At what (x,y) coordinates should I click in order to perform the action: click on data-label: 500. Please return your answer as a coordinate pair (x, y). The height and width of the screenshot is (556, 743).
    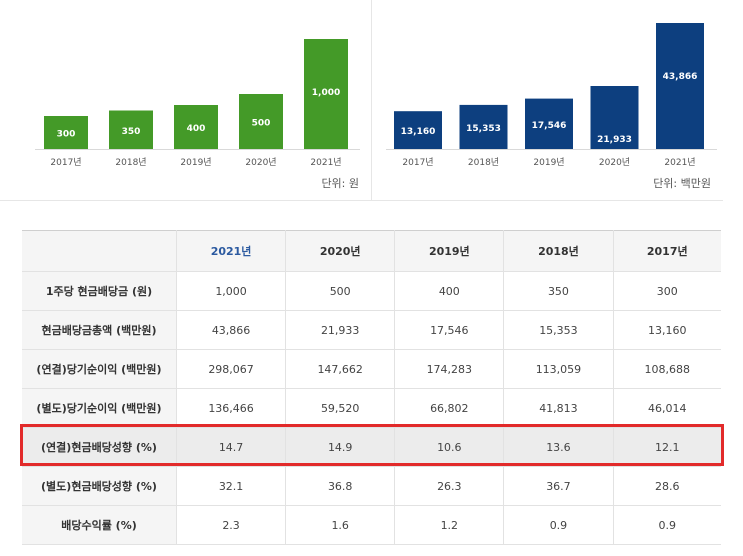
    Looking at the image, I should click on (261, 124).